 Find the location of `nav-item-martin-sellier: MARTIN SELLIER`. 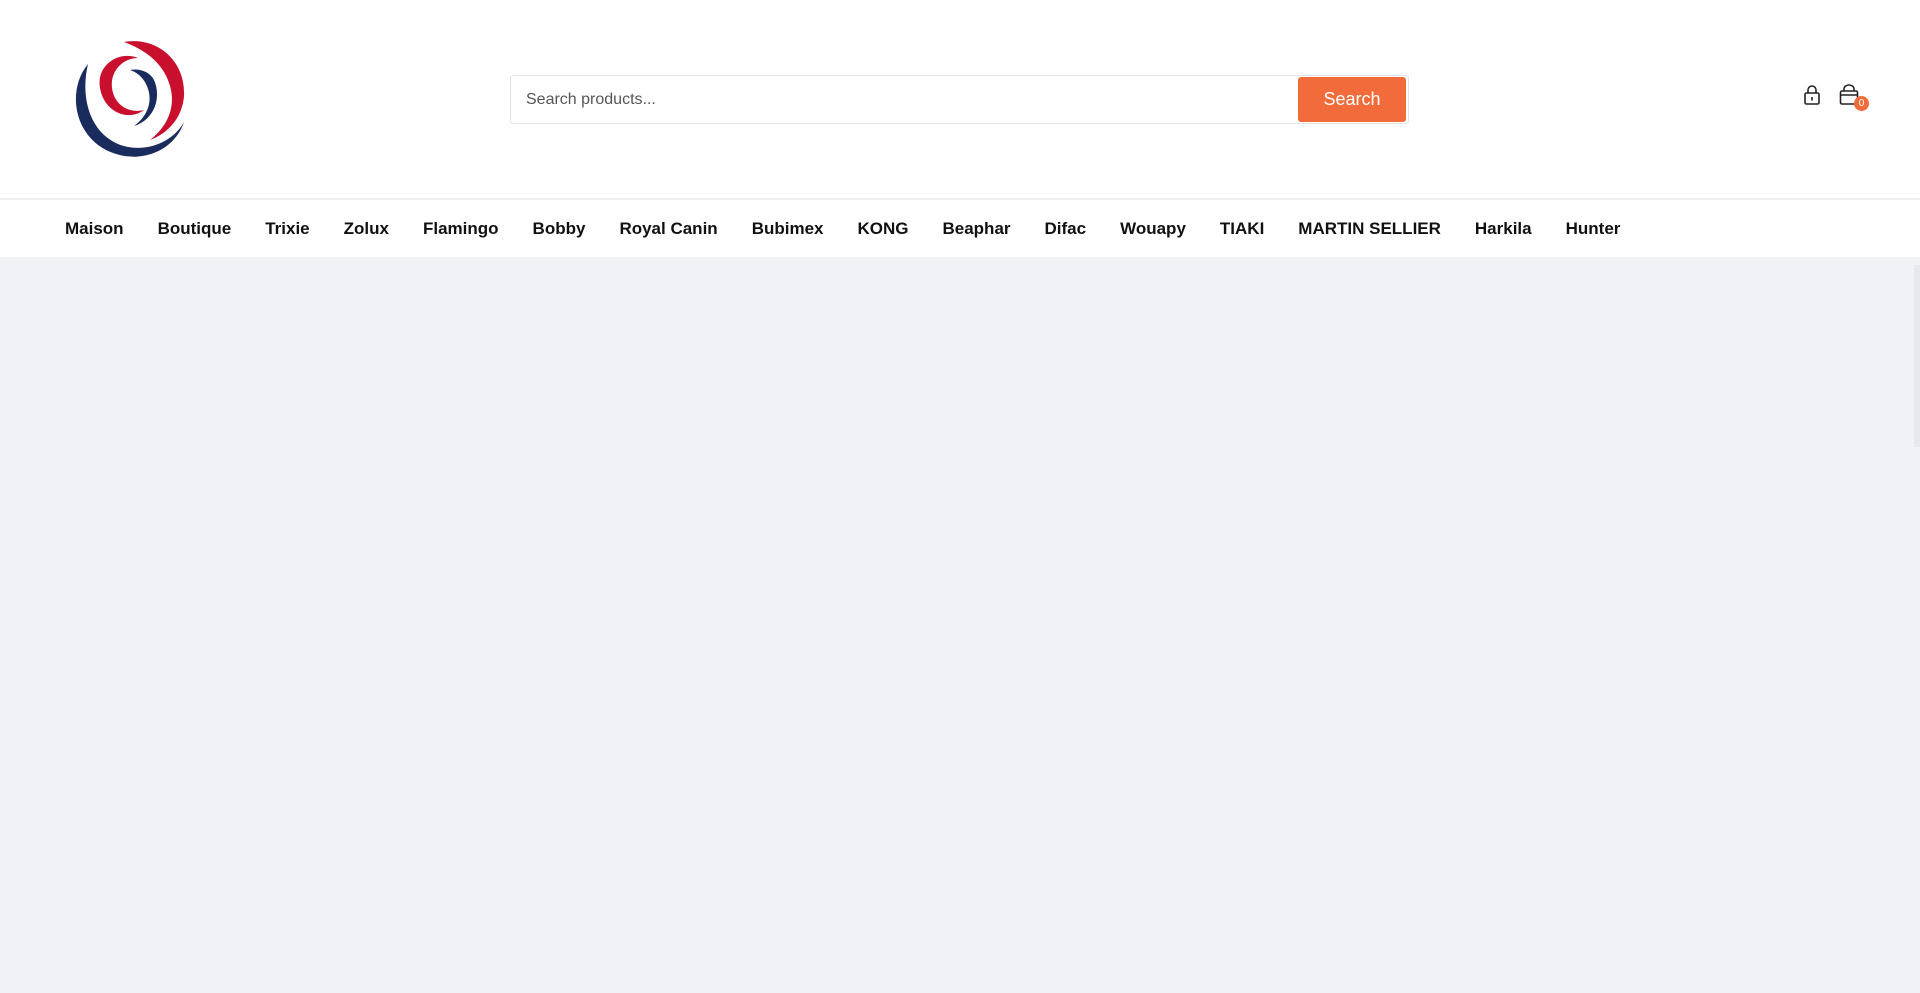

nav-item-martin-sellier: MARTIN SELLIER is located at coordinates (1369, 229).